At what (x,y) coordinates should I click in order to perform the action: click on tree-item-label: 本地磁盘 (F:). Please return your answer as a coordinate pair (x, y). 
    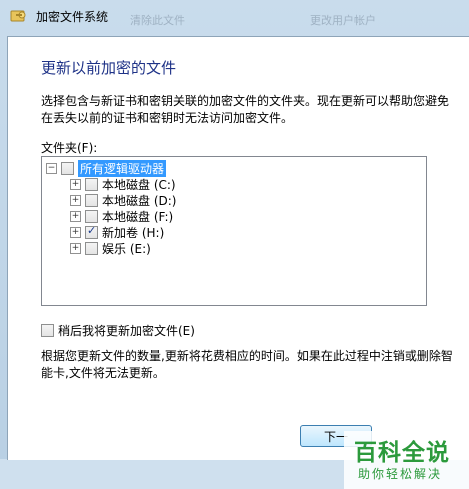
    Looking at the image, I should click on (137, 216).